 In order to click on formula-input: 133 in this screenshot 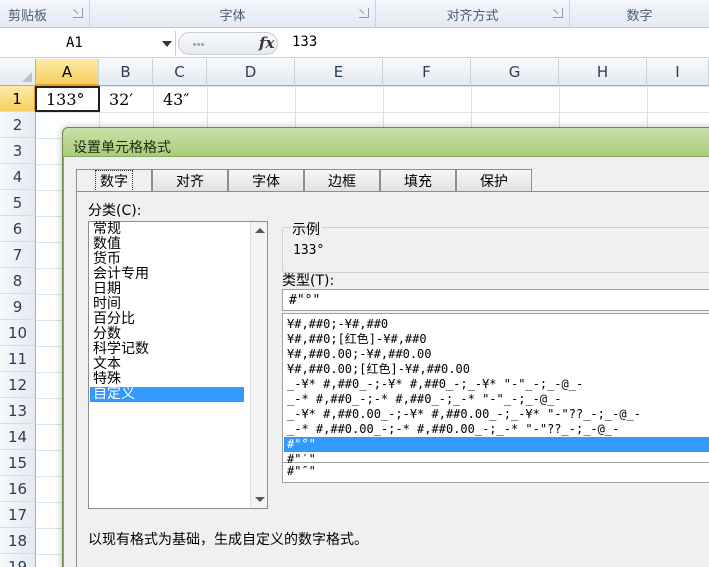, I will do `click(304, 42)`.